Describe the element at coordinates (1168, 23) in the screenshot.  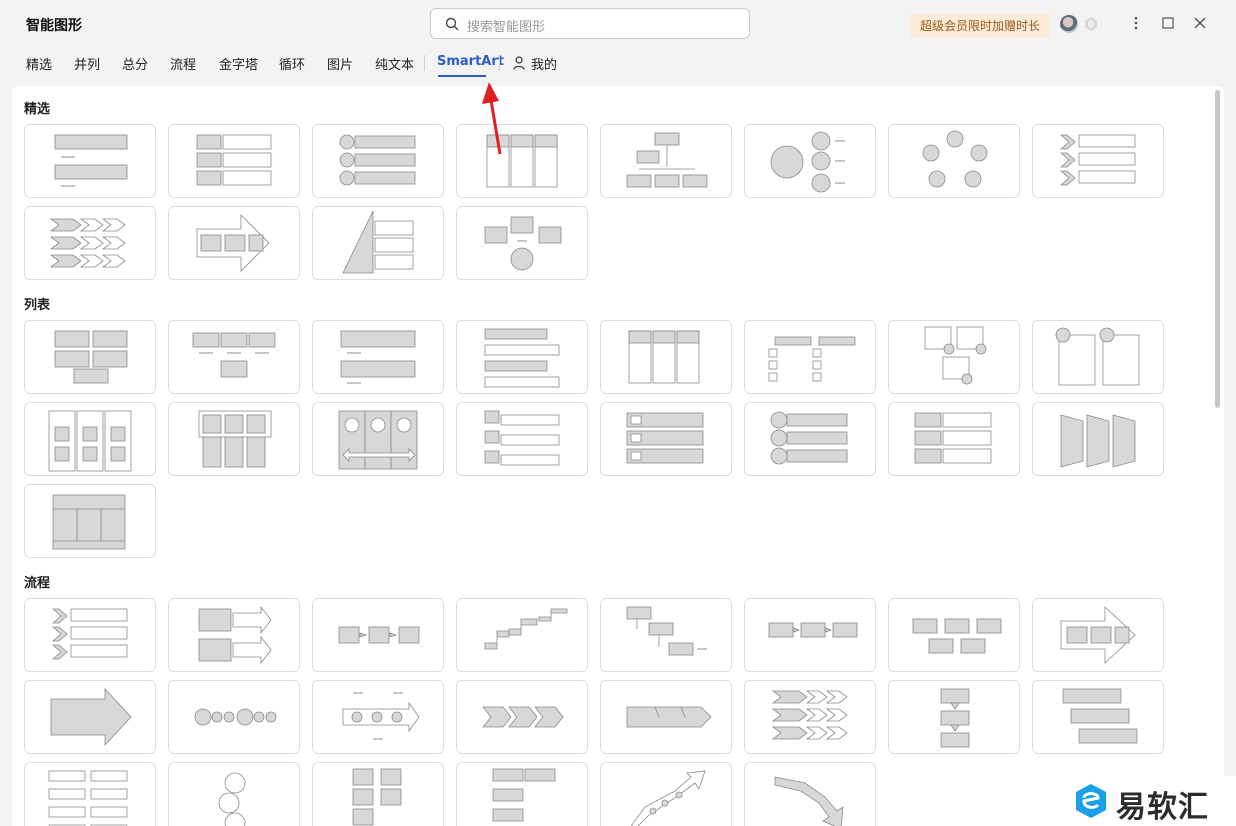
I see `maximize-icon` at that location.